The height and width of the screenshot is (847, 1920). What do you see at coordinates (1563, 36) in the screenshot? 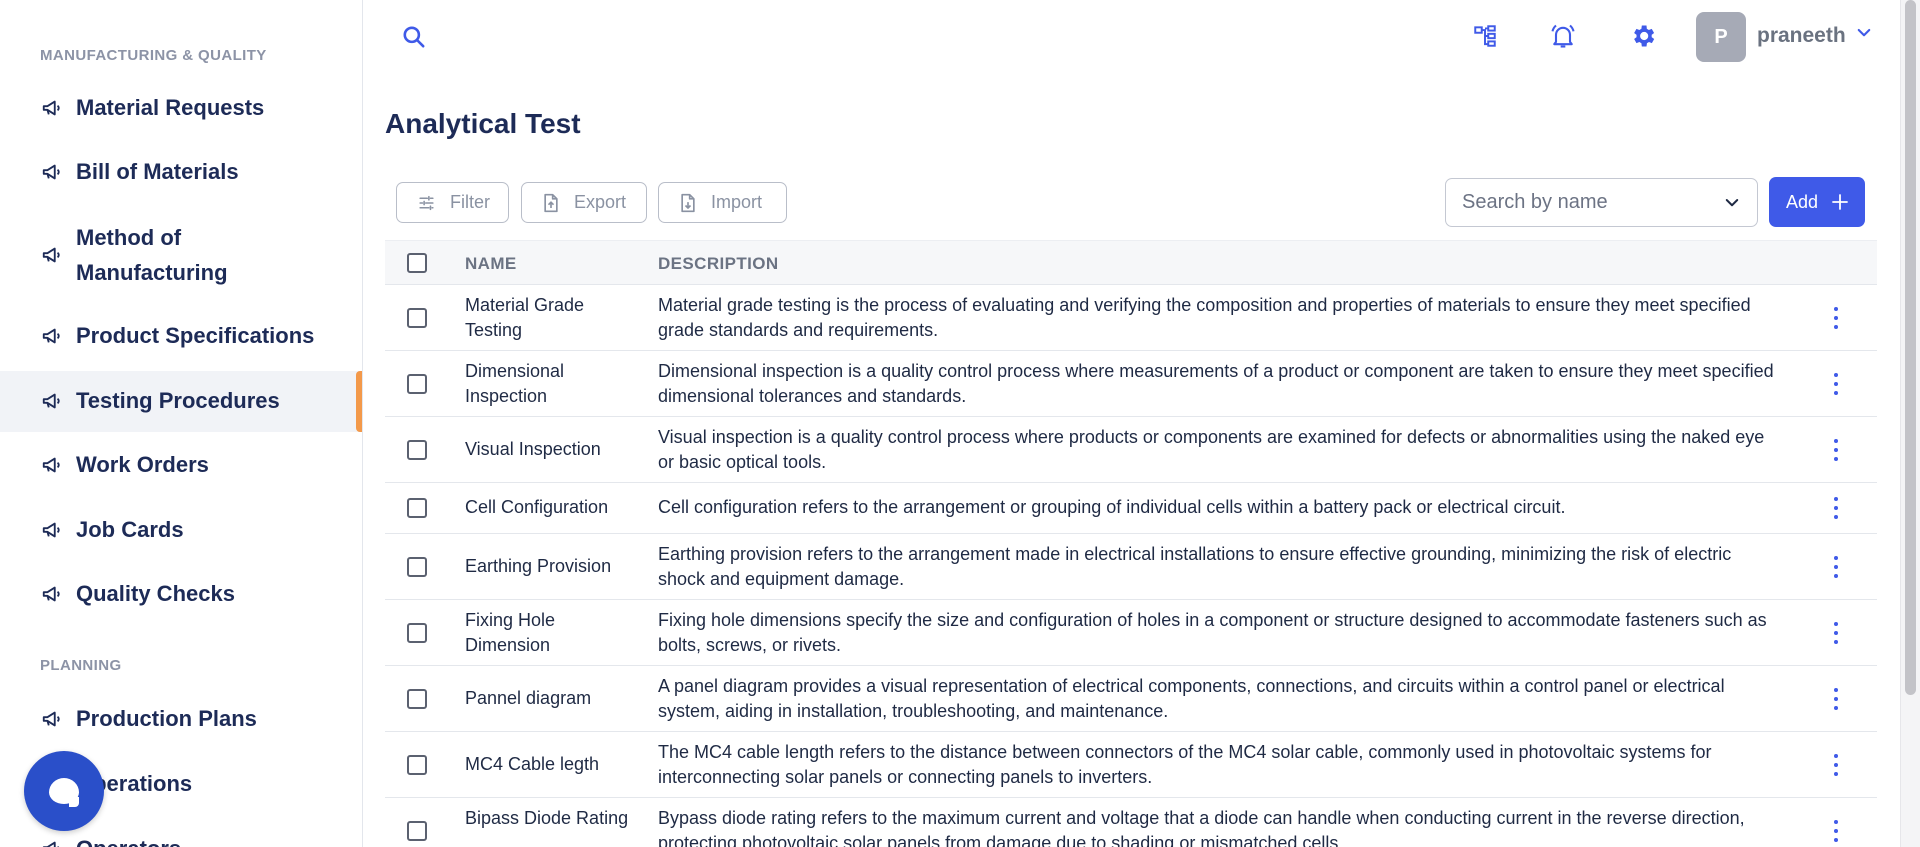
I see `notification-bell-icon` at bounding box center [1563, 36].